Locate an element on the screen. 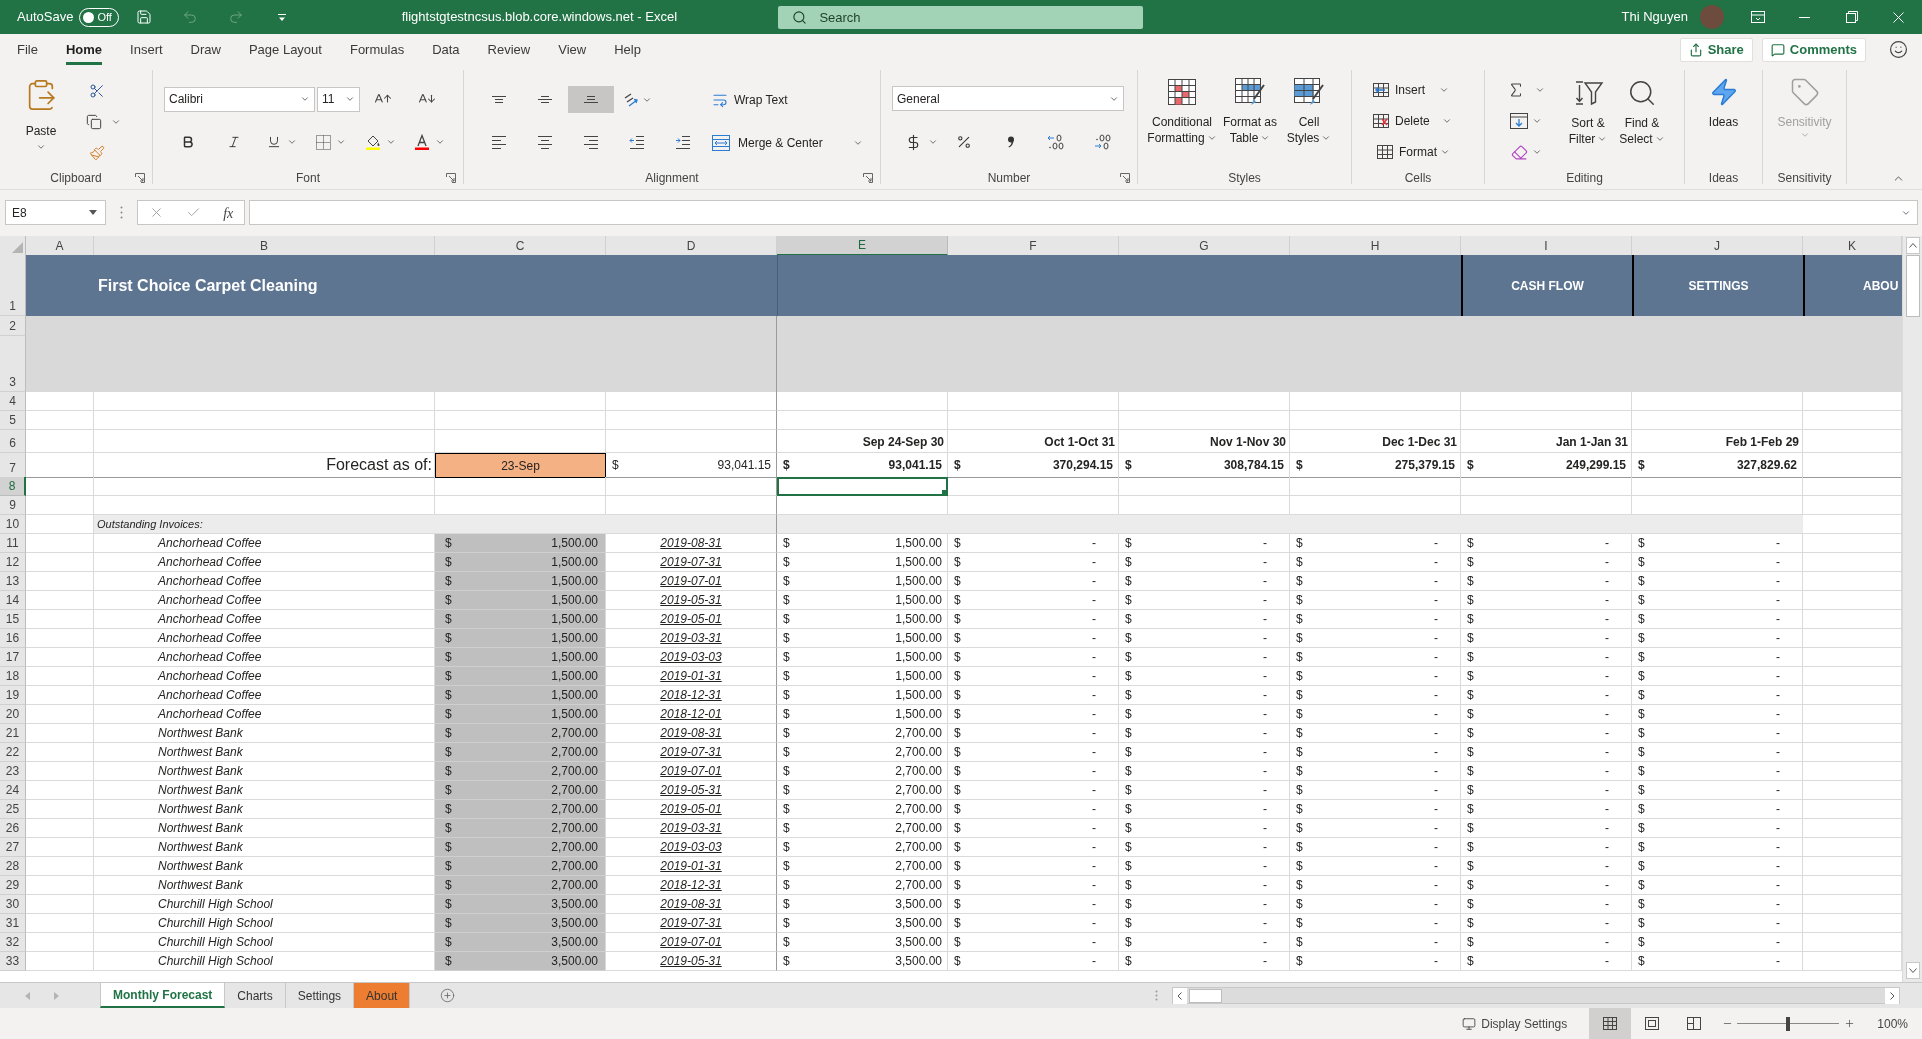  column-header: E is located at coordinates (862, 246).